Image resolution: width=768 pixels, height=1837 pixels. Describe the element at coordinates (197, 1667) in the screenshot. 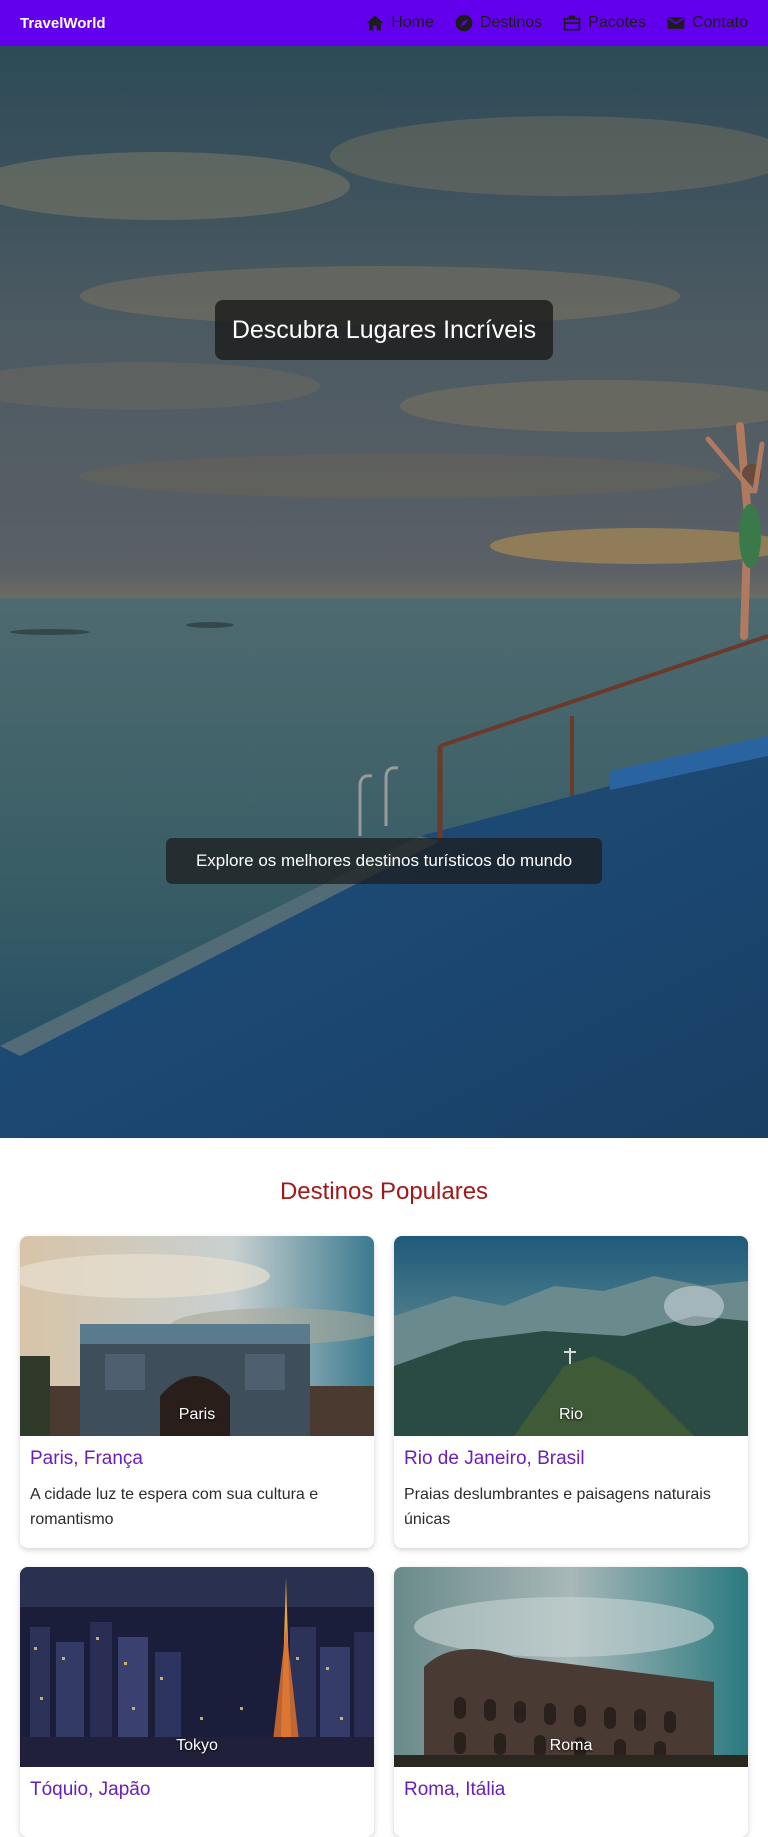

I see `card-image: Tokyo` at that location.